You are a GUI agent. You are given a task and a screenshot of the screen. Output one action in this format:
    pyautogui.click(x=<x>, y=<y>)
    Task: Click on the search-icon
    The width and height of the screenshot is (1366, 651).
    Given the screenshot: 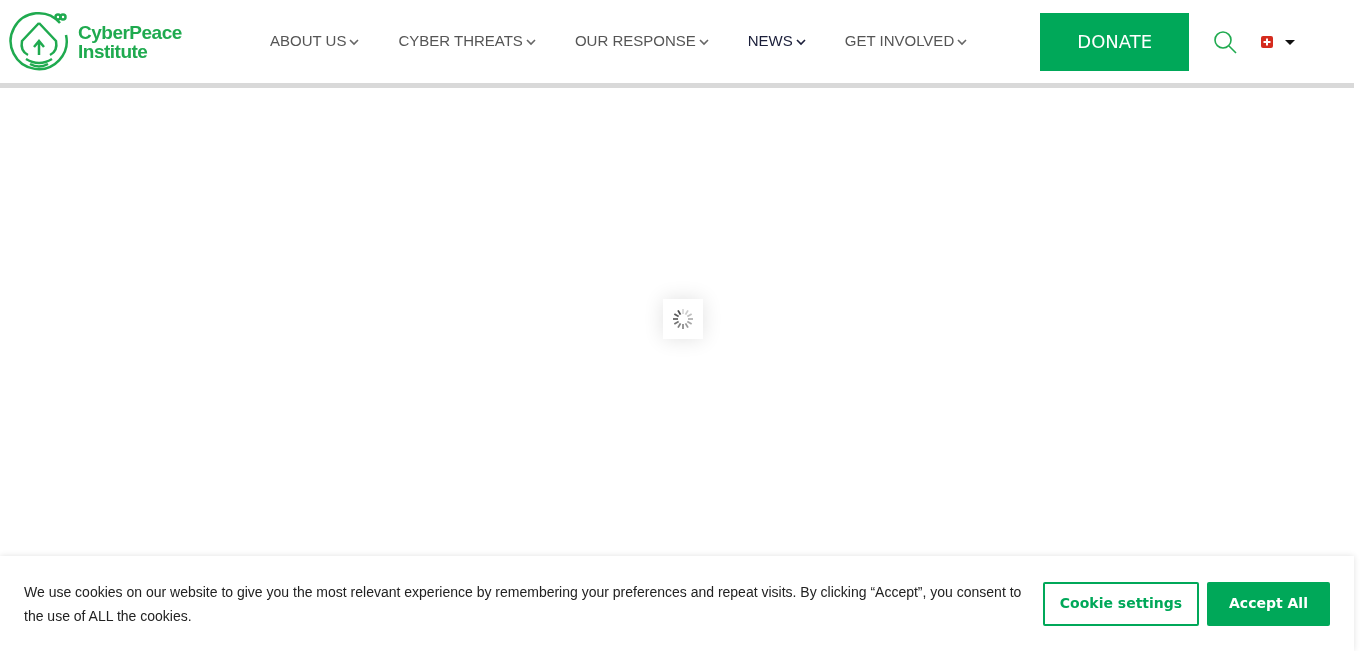 What is the action you would take?
    pyautogui.click(x=1225, y=41)
    